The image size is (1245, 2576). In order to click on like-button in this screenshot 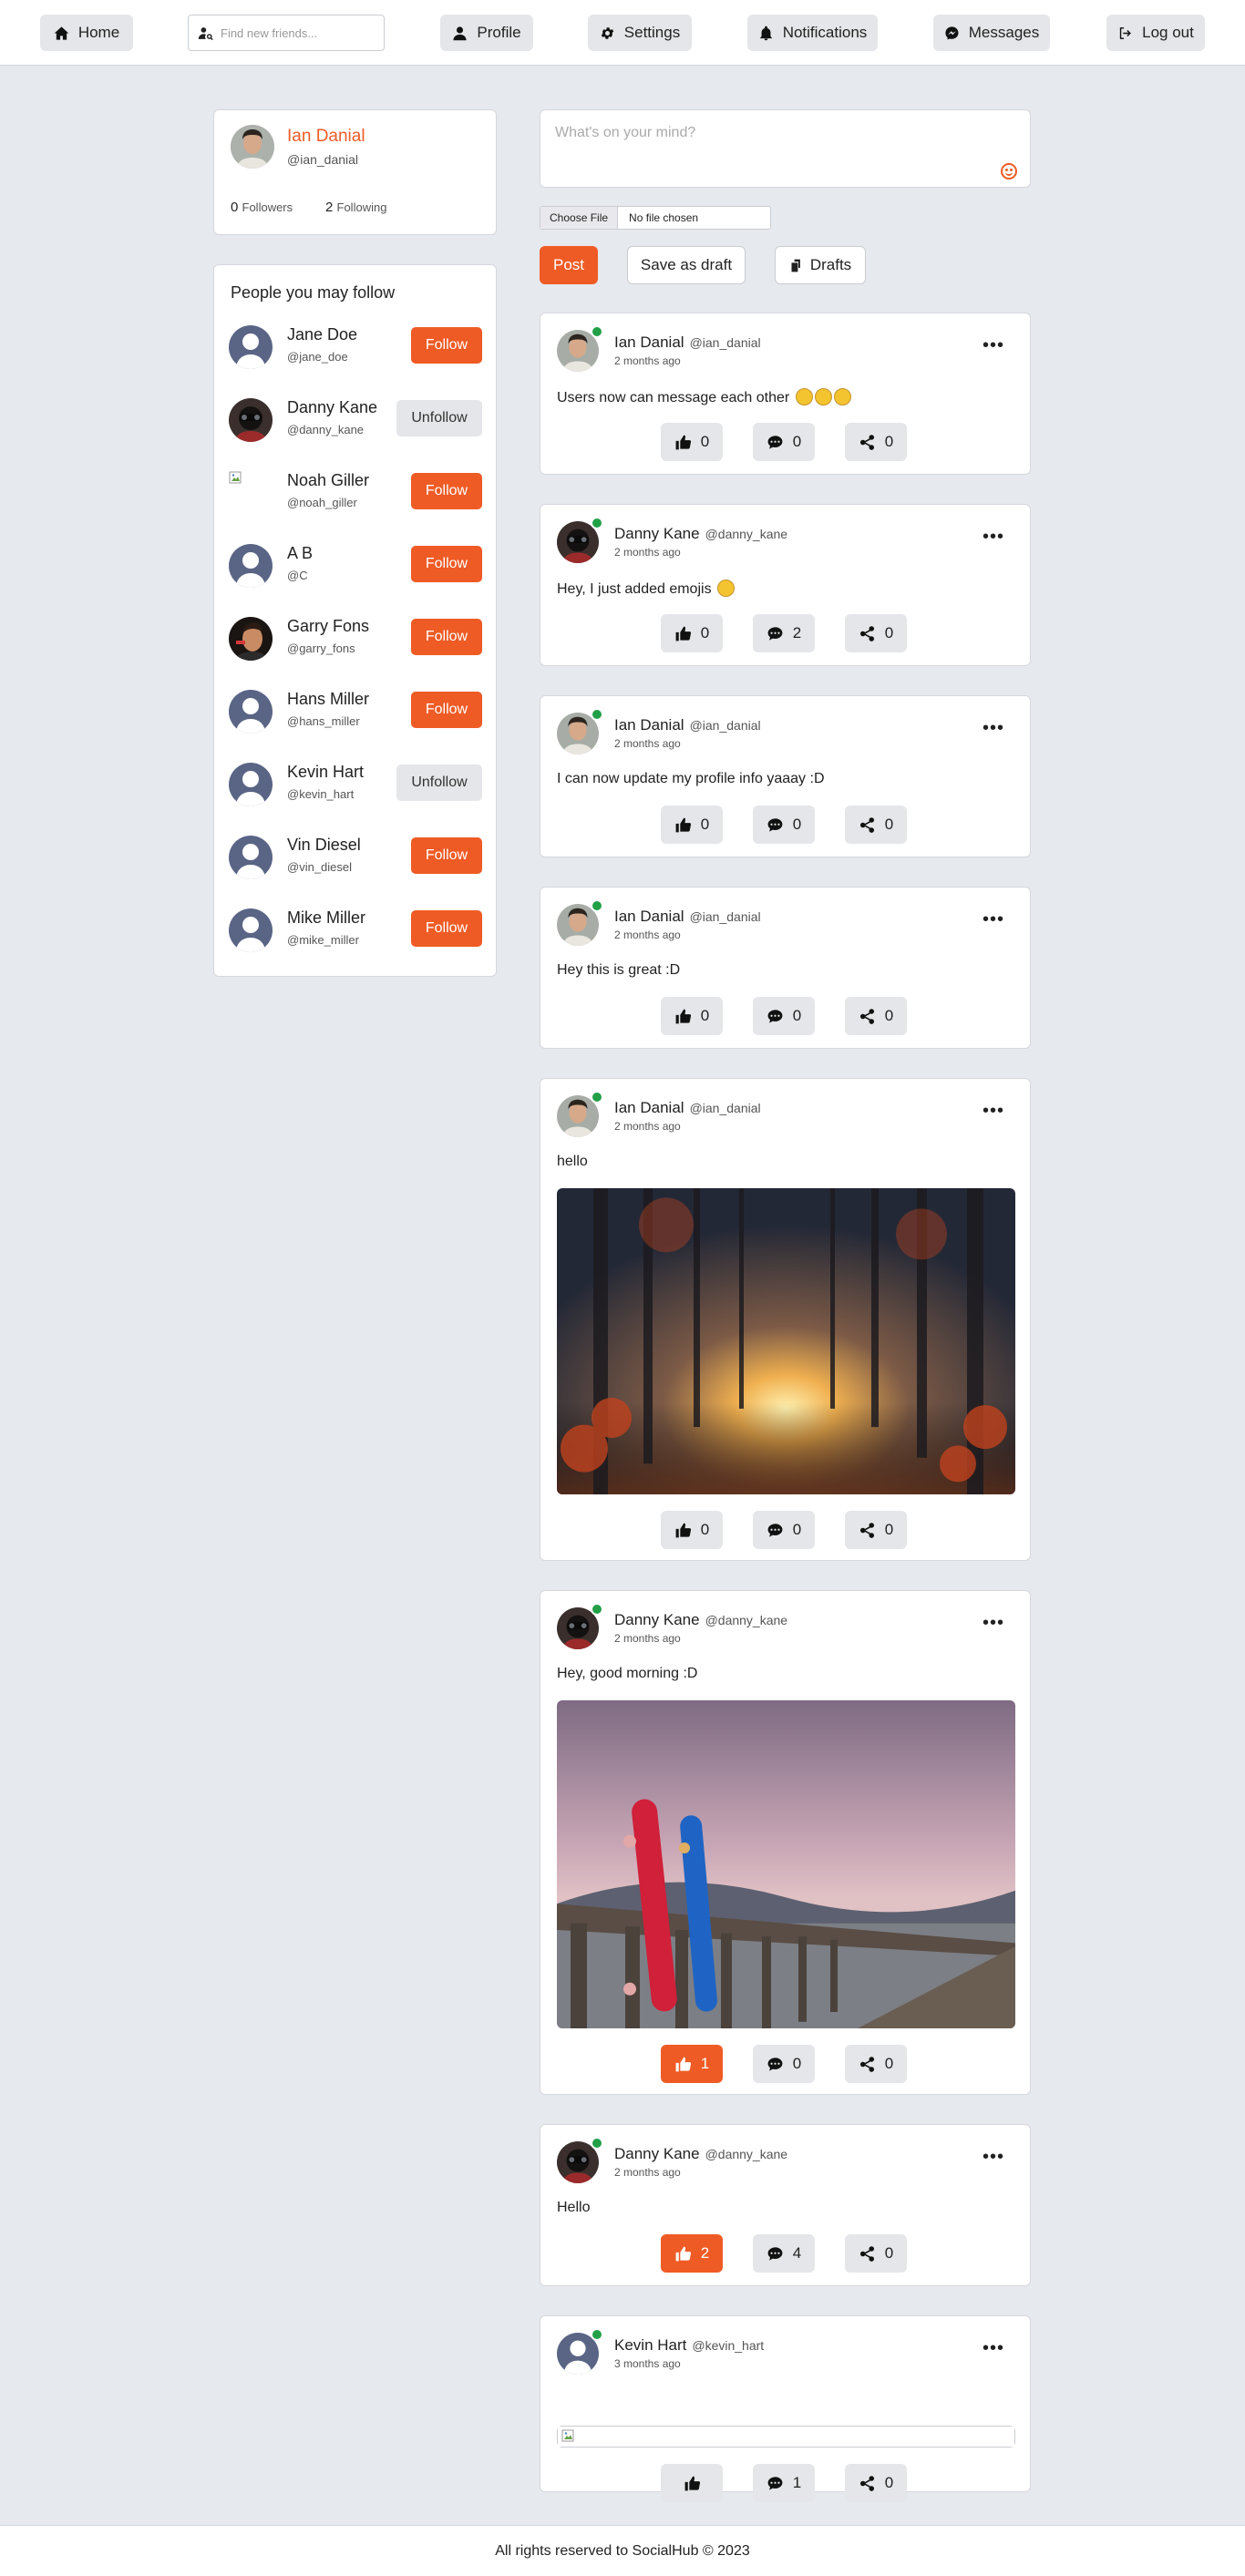, I will do `click(692, 2483)`.